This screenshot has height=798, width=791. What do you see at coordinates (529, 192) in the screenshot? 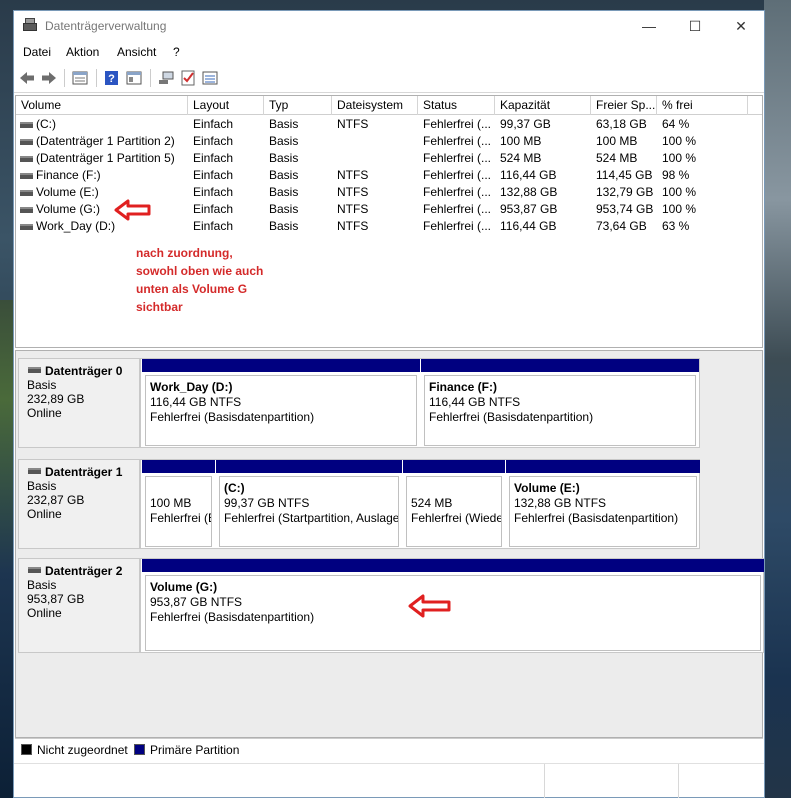
I see `cell-capacity: 132,88 GB` at bounding box center [529, 192].